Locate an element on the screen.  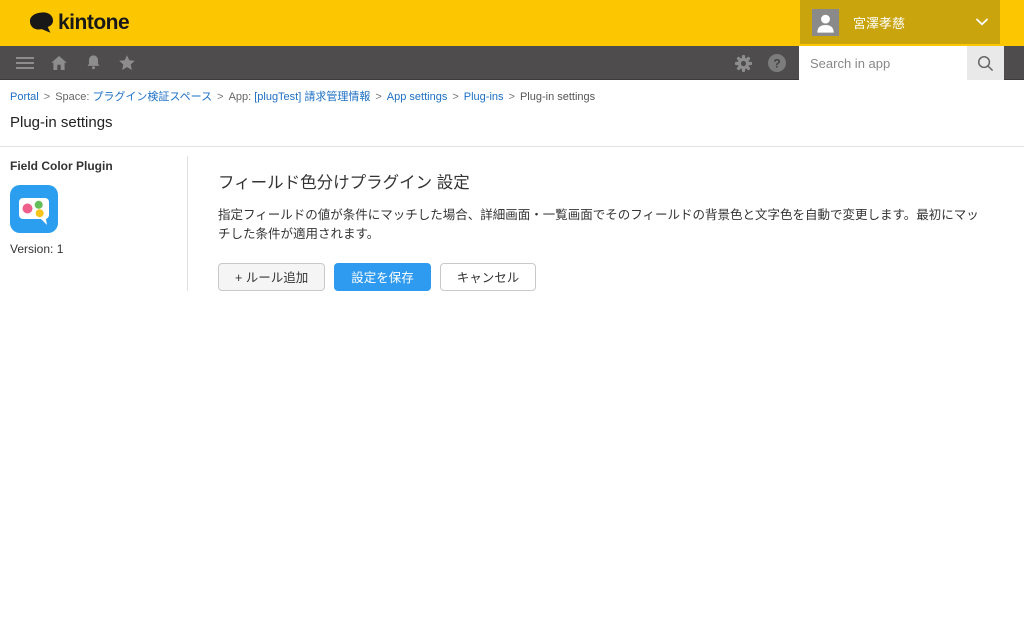
plugin-settings-heading: フィールド色分けプラグイン 設定 is located at coordinates (344, 183).